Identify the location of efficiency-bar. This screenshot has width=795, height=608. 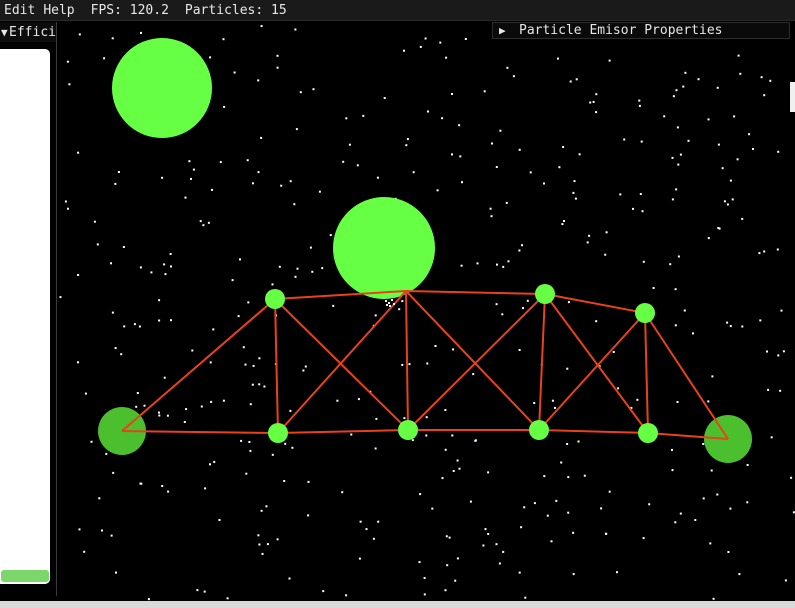
(25, 576).